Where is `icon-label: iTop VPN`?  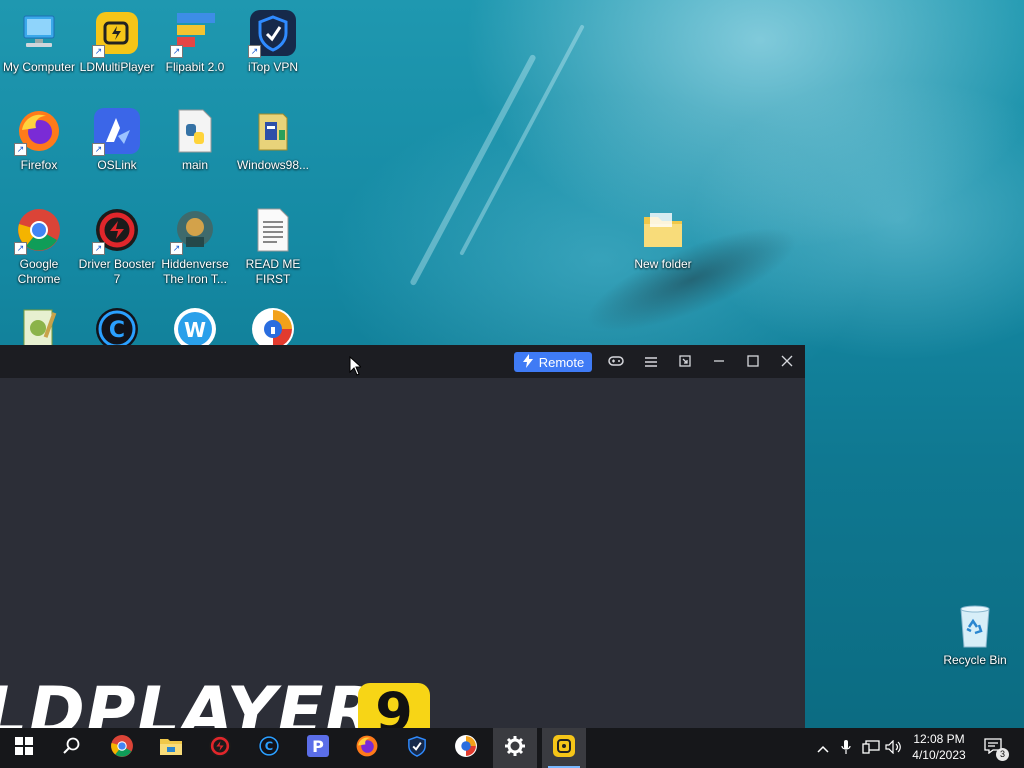 icon-label: iTop VPN is located at coordinates (273, 67).